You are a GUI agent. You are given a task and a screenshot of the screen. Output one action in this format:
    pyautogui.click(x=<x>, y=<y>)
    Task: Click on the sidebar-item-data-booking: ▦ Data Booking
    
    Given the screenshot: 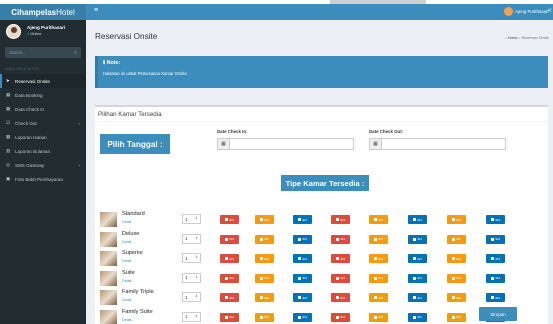 What is the action you would take?
    pyautogui.click(x=43, y=95)
    